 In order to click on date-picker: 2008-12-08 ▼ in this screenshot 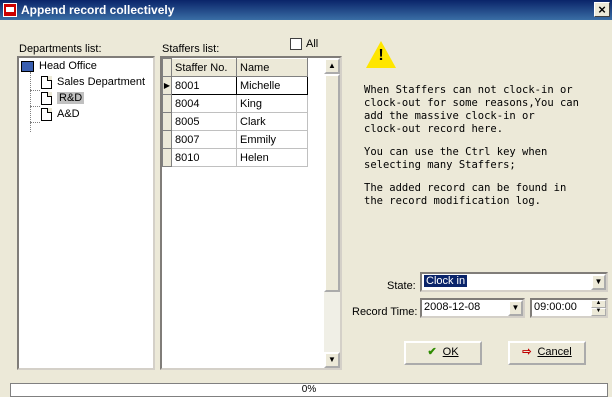, I will do `click(472, 308)`.